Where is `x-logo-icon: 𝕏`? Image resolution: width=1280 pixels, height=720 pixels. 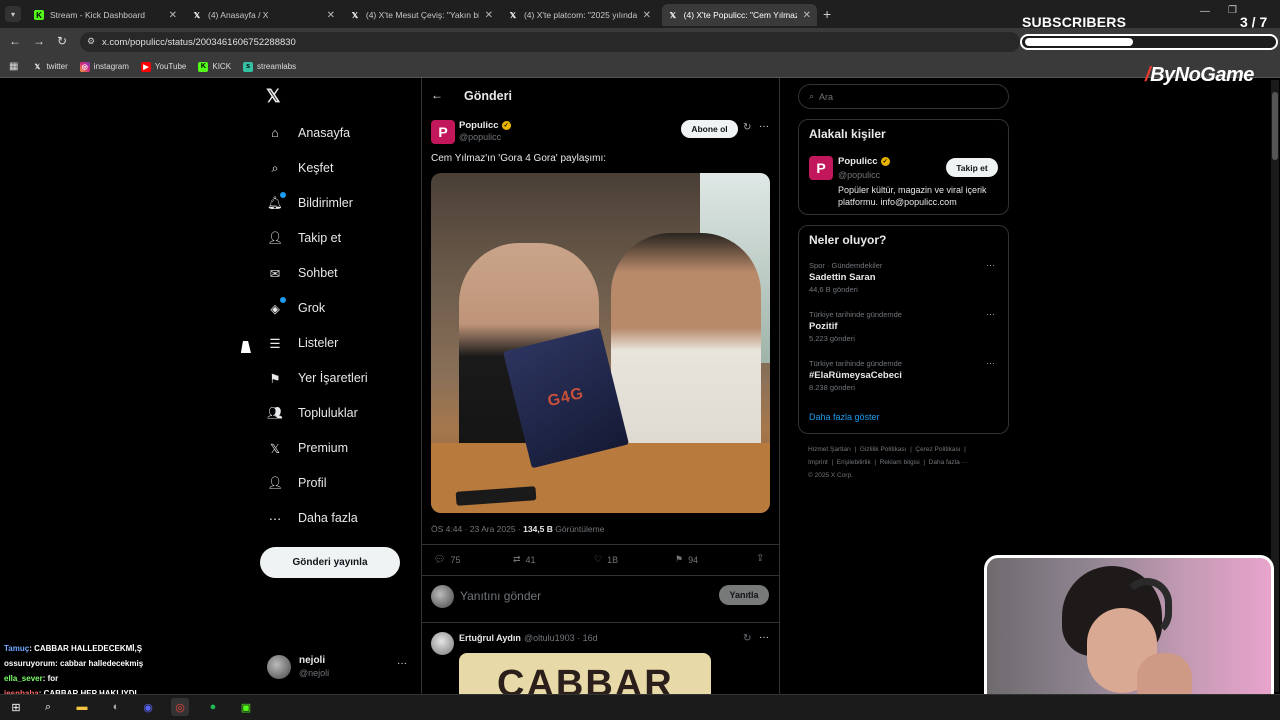 x-logo-icon: 𝕏 is located at coordinates (273, 96).